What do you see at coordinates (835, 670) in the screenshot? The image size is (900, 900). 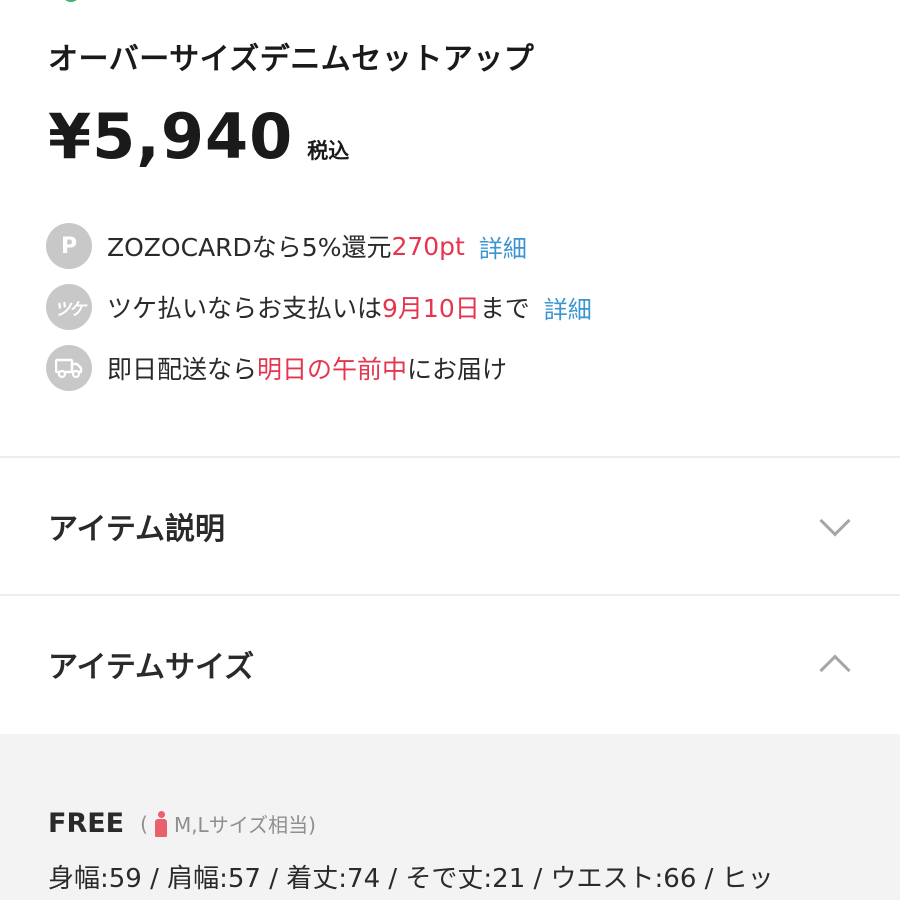 I see `chevron-up-icon` at bounding box center [835, 670].